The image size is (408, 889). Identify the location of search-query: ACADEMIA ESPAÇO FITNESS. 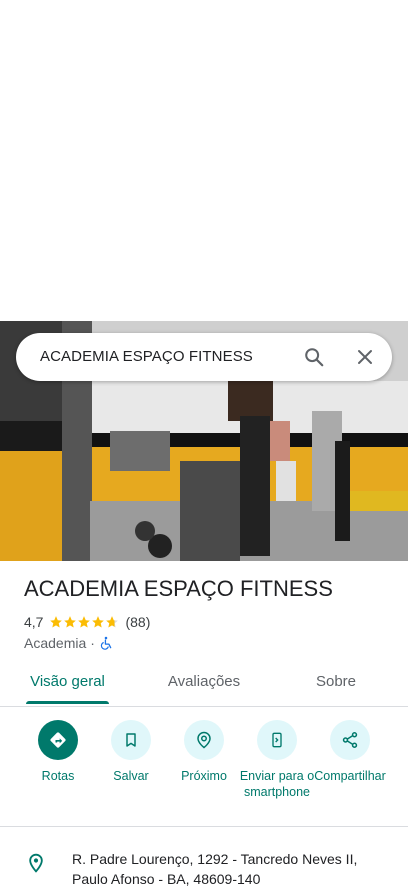
(146, 357).